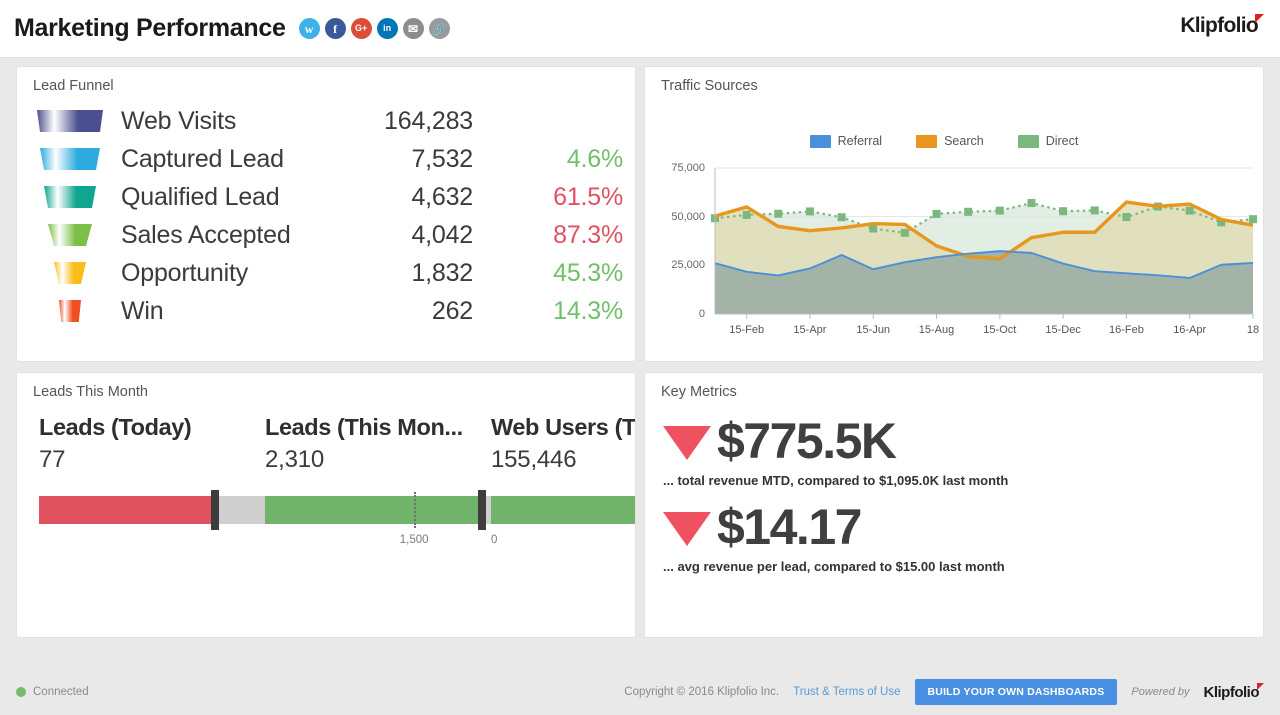  I want to click on funnel-label: Qualified Lead, so click(200, 196).